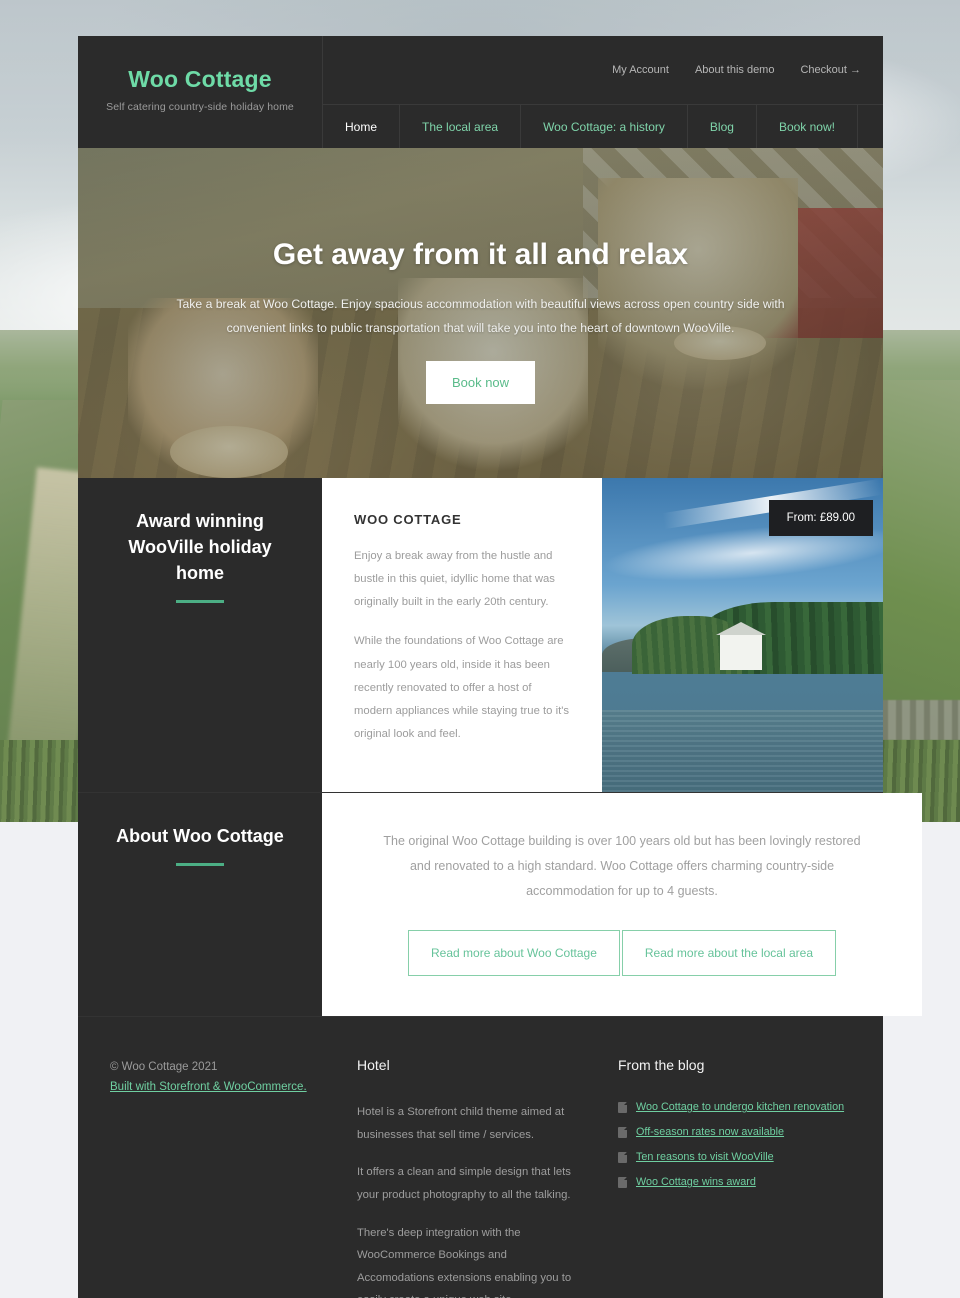 The height and width of the screenshot is (1298, 960). What do you see at coordinates (200, 80) in the screenshot?
I see `site-title: Woo Cottage` at bounding box center [200, 80].